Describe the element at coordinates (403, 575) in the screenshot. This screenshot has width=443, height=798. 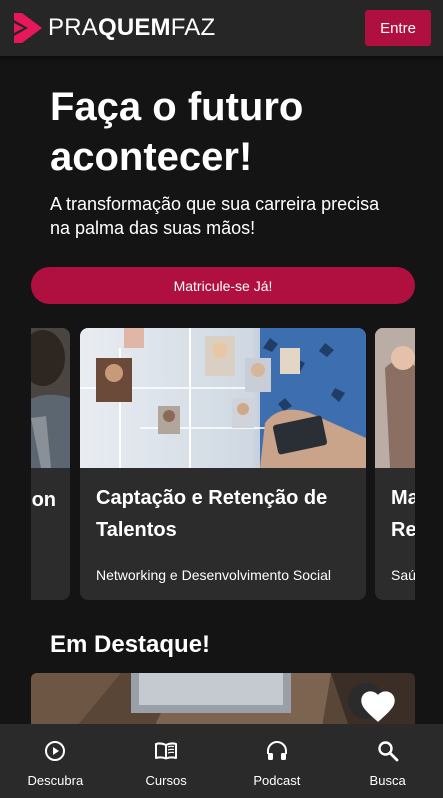
I see `course-category: Saú` at that location.